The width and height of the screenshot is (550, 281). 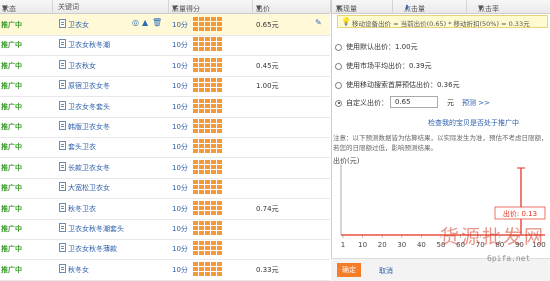 I want to click on keyword-link: 秋冬女, so click(x=78, y=270).